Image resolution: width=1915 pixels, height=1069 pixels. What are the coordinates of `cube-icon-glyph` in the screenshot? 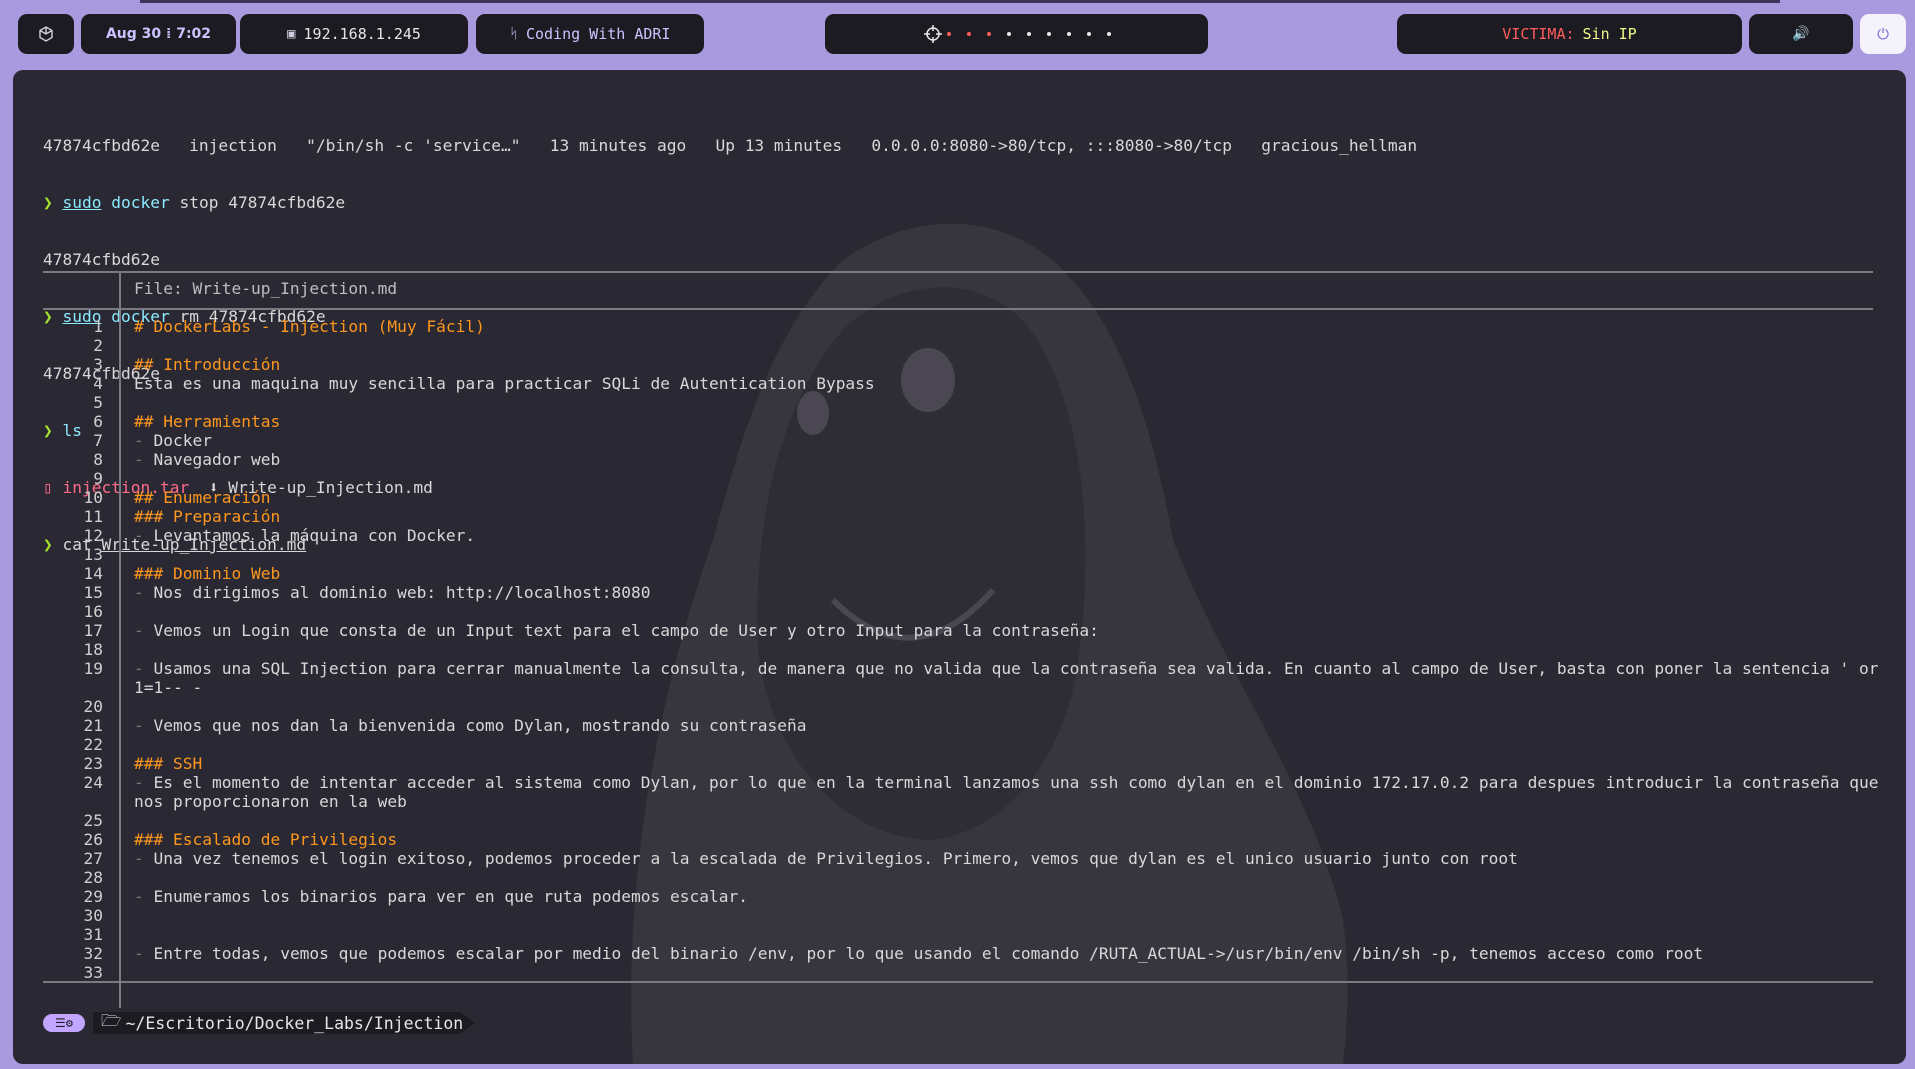 It's located at (46, 34).